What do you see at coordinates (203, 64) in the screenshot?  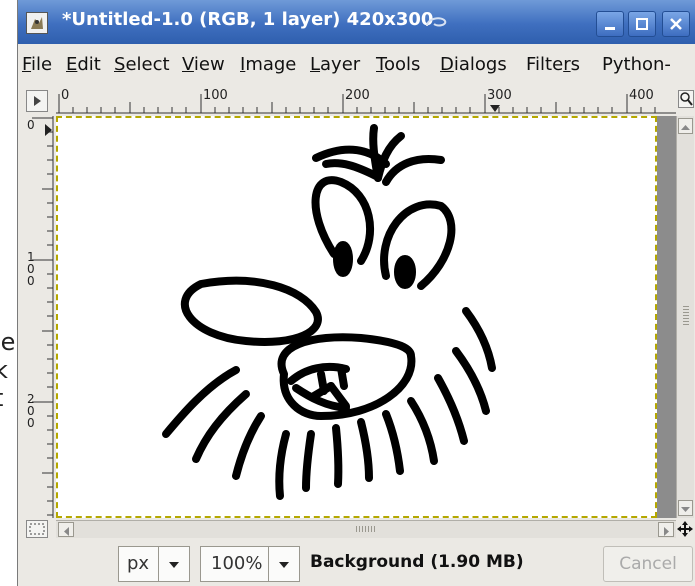 I see `menu-view: View` at bounding box center [203, 64].